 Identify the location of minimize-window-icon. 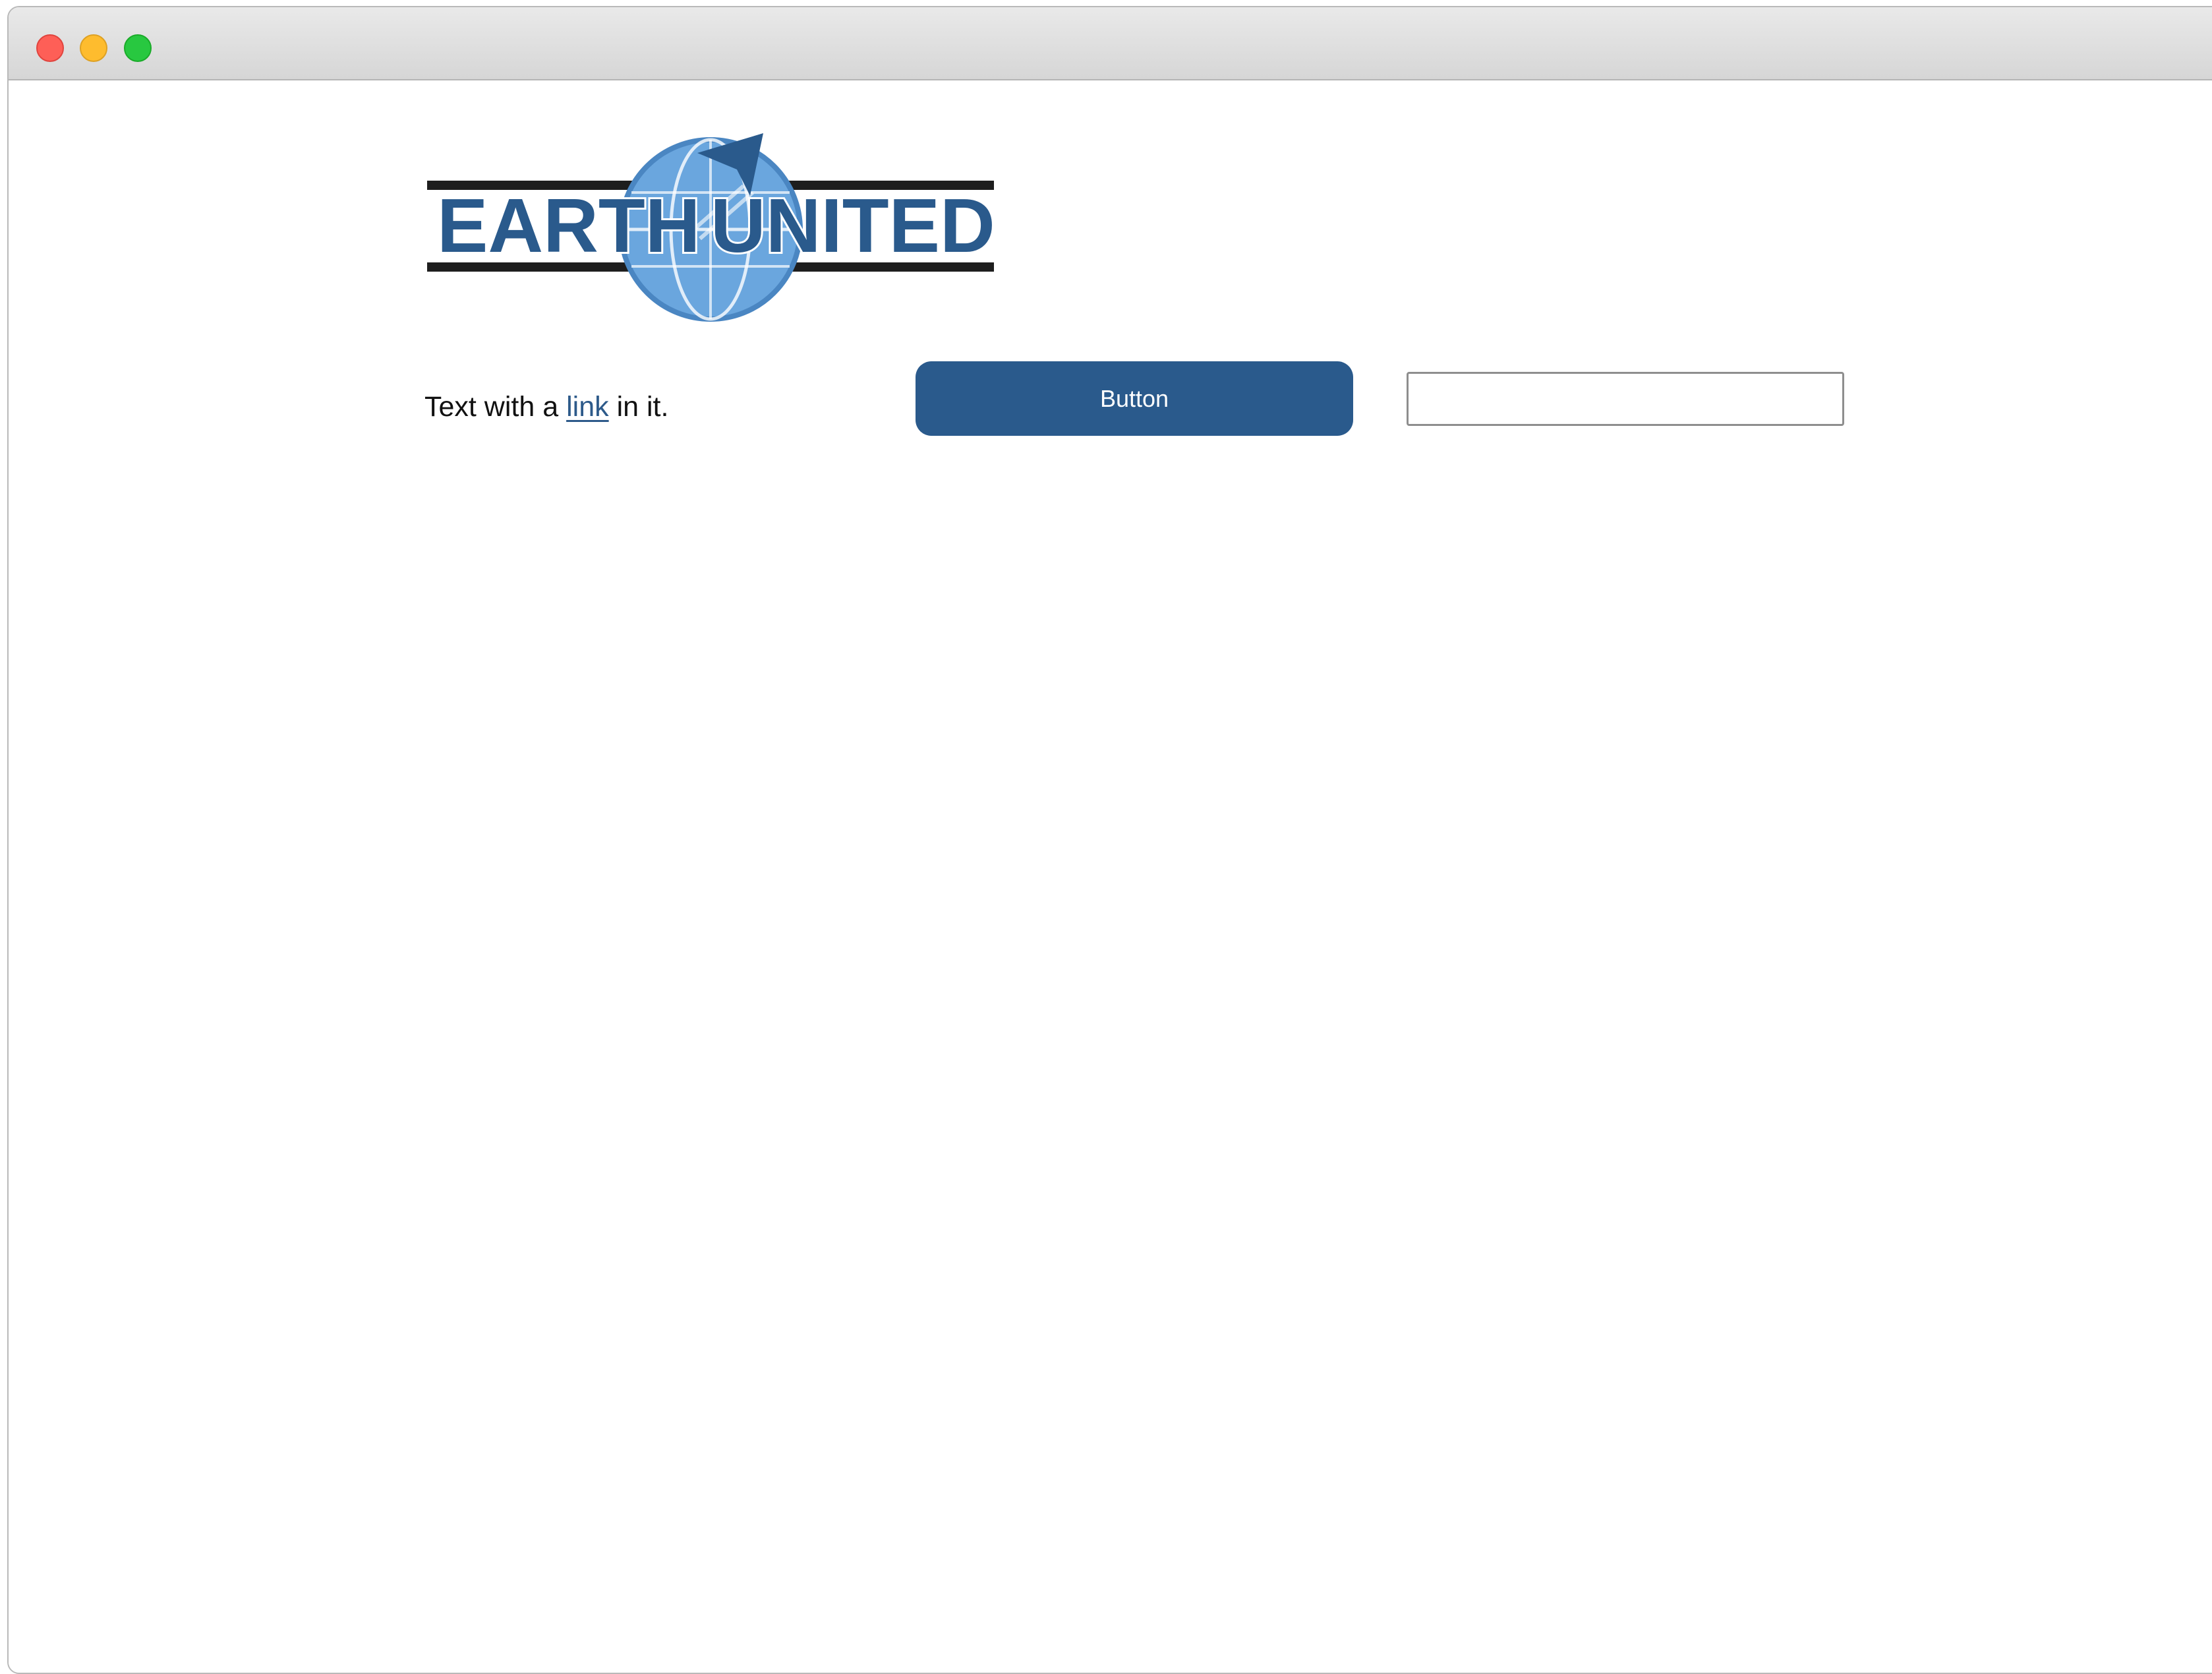
(94, 48).